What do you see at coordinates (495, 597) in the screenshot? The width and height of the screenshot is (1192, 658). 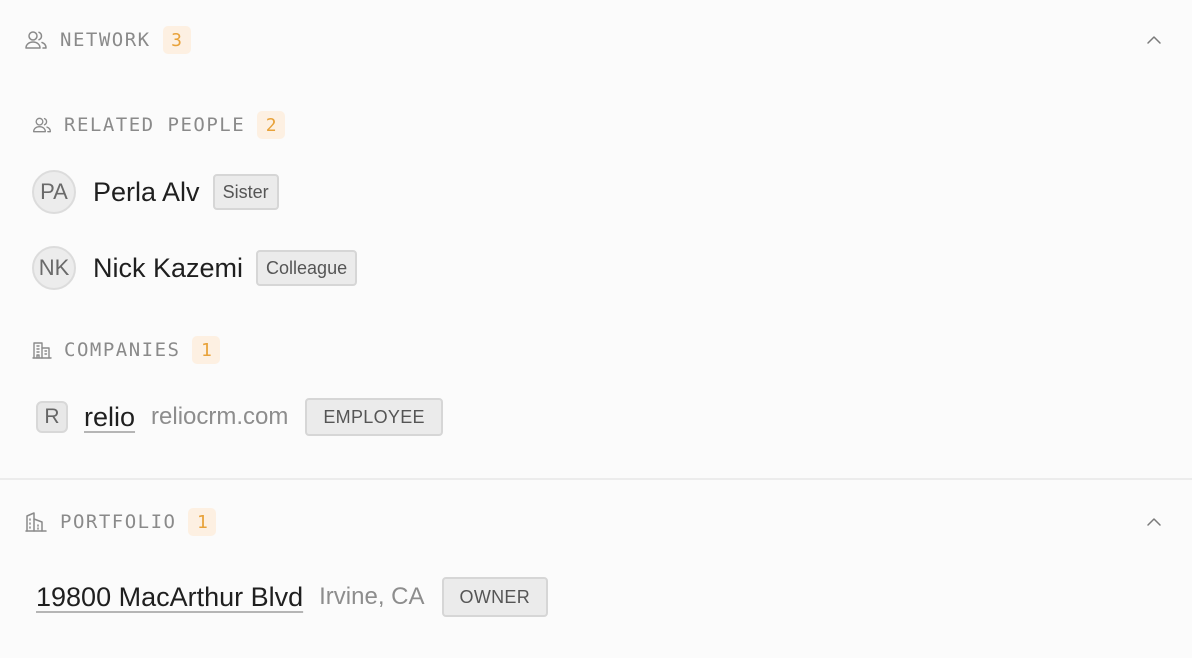 I see `role-tag: OWNER` at bounding box center [495, 597].